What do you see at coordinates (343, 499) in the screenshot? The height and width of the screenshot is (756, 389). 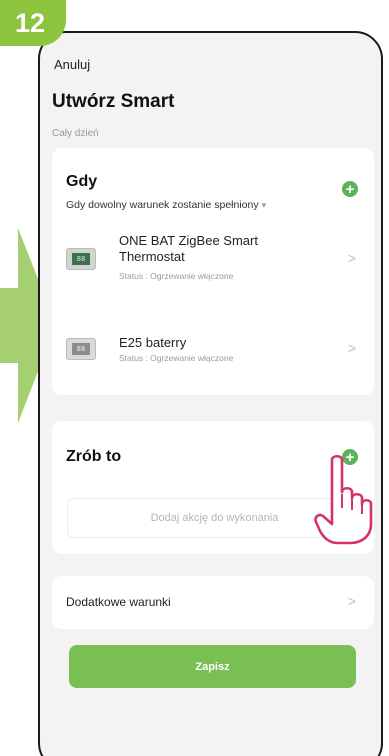 I see `hand-pointer-icon` at bounding box center [343, 499].